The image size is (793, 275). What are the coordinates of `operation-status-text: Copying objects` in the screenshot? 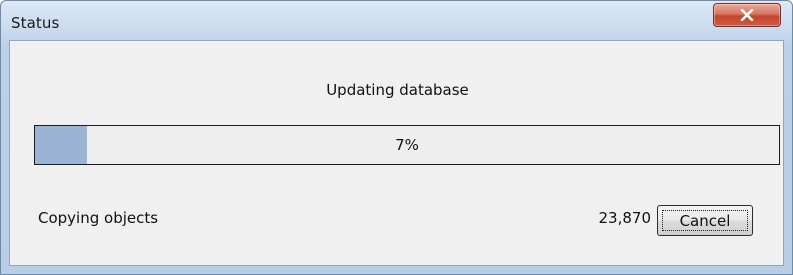 It's located at (98, 218).